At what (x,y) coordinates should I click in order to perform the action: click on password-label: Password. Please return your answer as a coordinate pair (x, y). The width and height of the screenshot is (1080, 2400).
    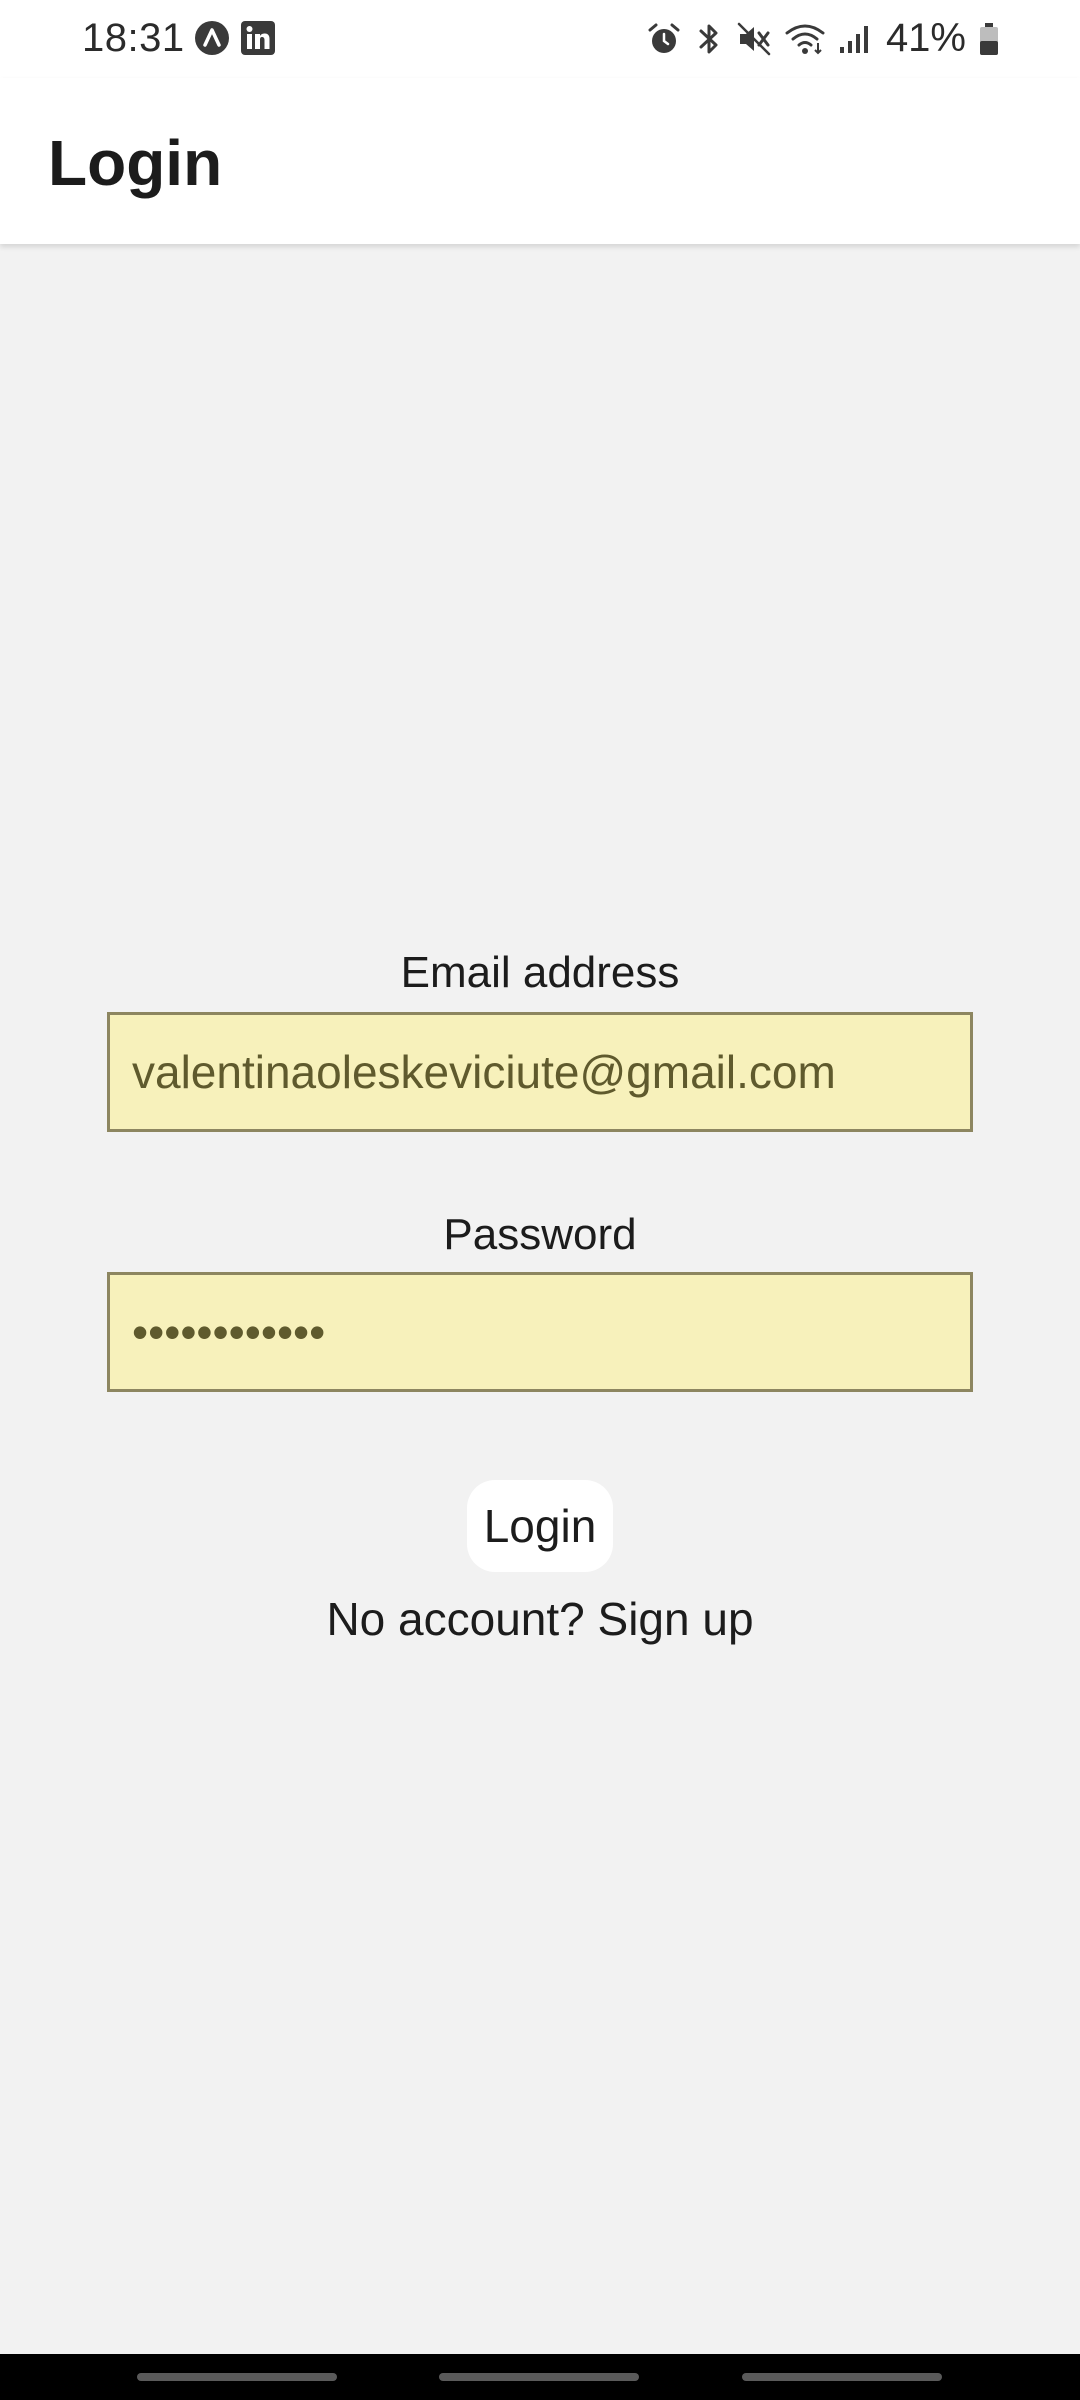
    Looking at the image, I should click on (540, 1234).